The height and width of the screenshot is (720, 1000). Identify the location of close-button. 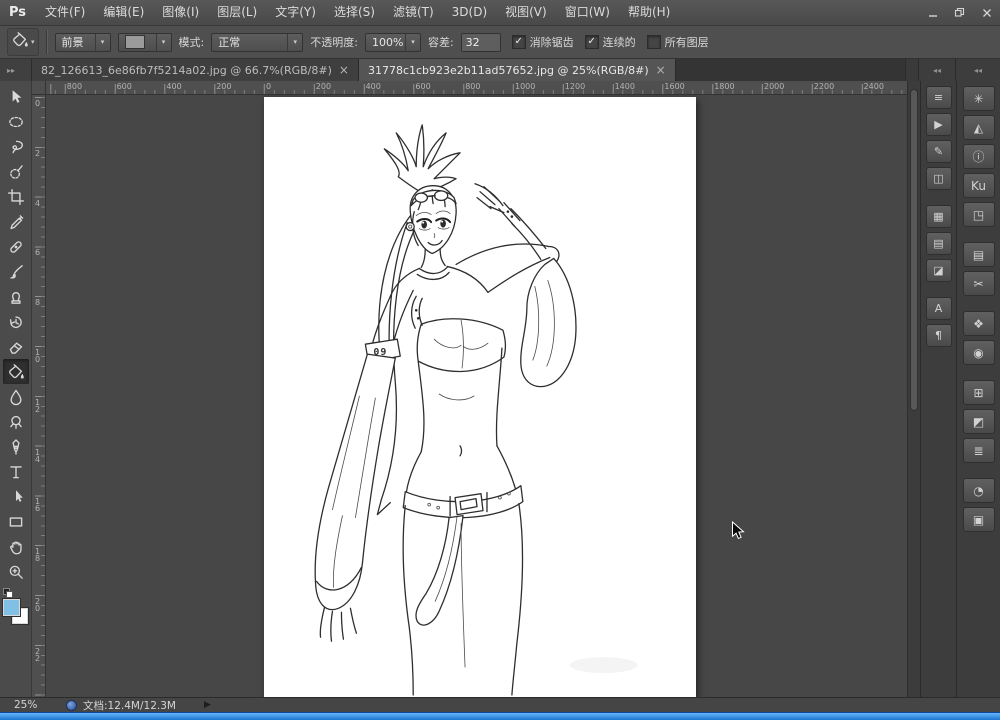
(986, 12).